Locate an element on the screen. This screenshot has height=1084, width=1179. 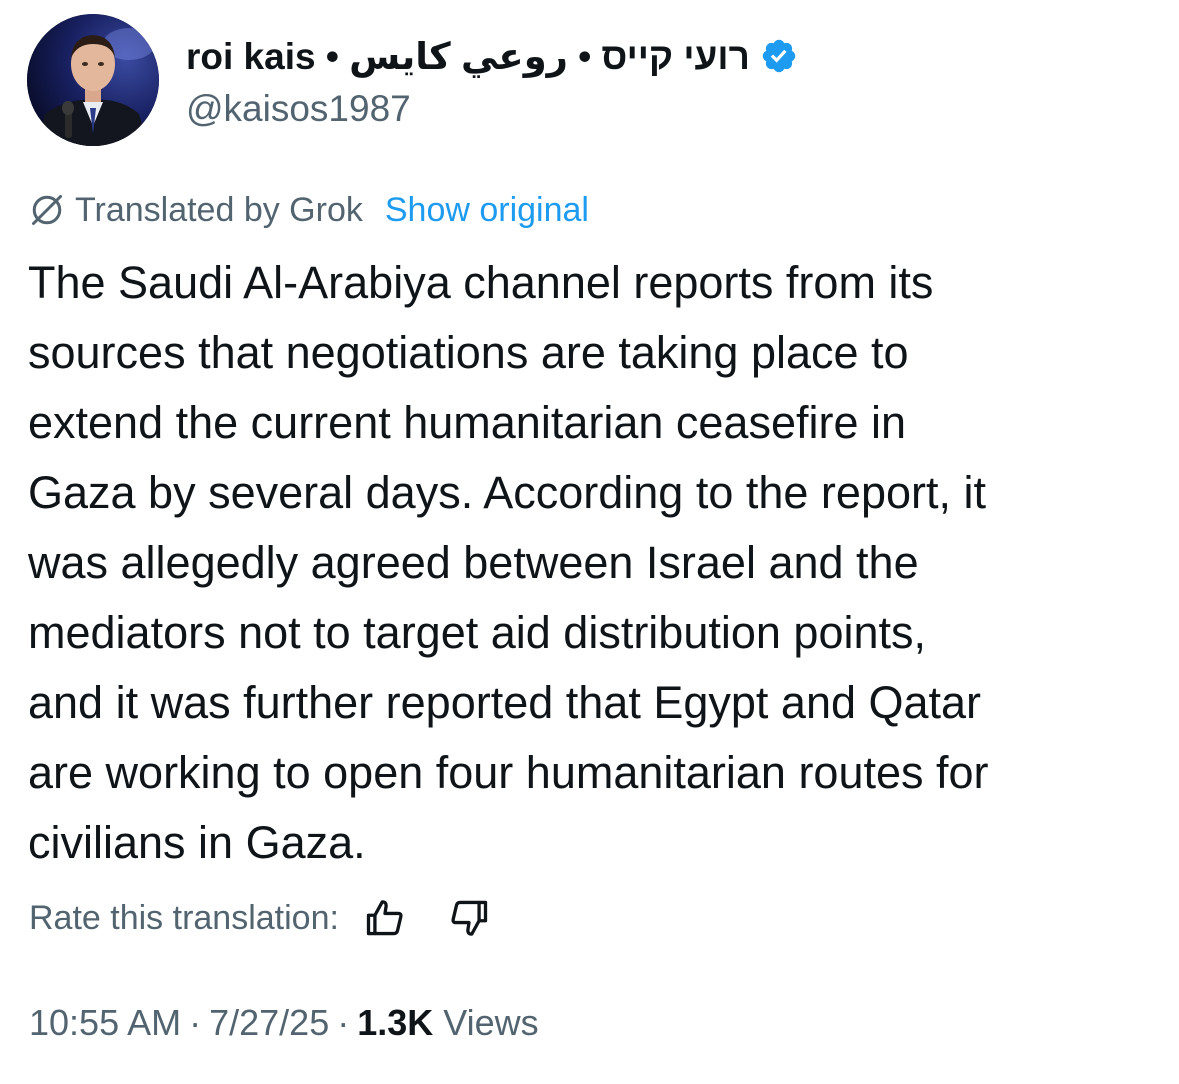
no-translate-icon is located at coordinates (47, 210).